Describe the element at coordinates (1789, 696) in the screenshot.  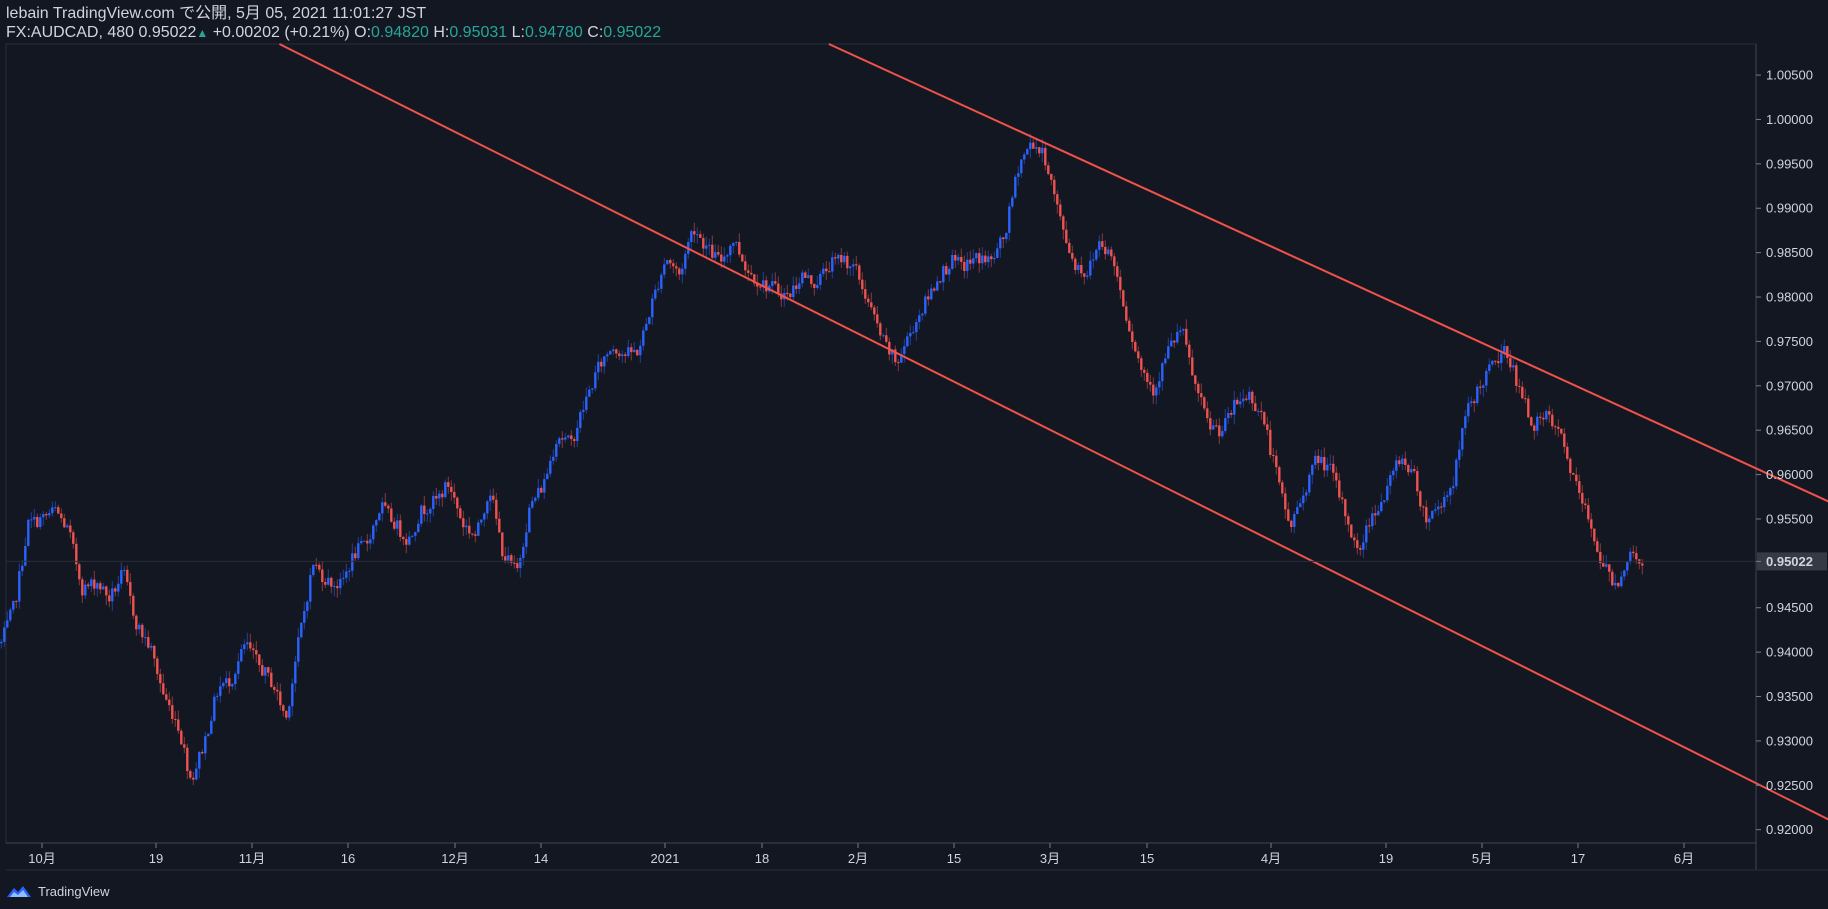
I see `price-tick-label: 0.93500` at that location.